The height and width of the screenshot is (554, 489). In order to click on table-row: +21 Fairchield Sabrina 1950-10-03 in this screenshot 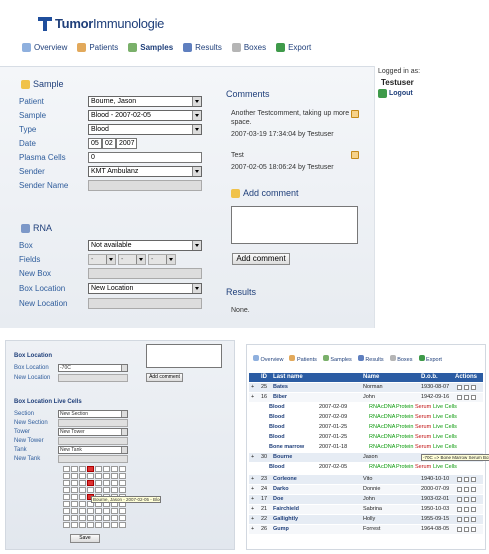, I will do `click(366, 509)`.